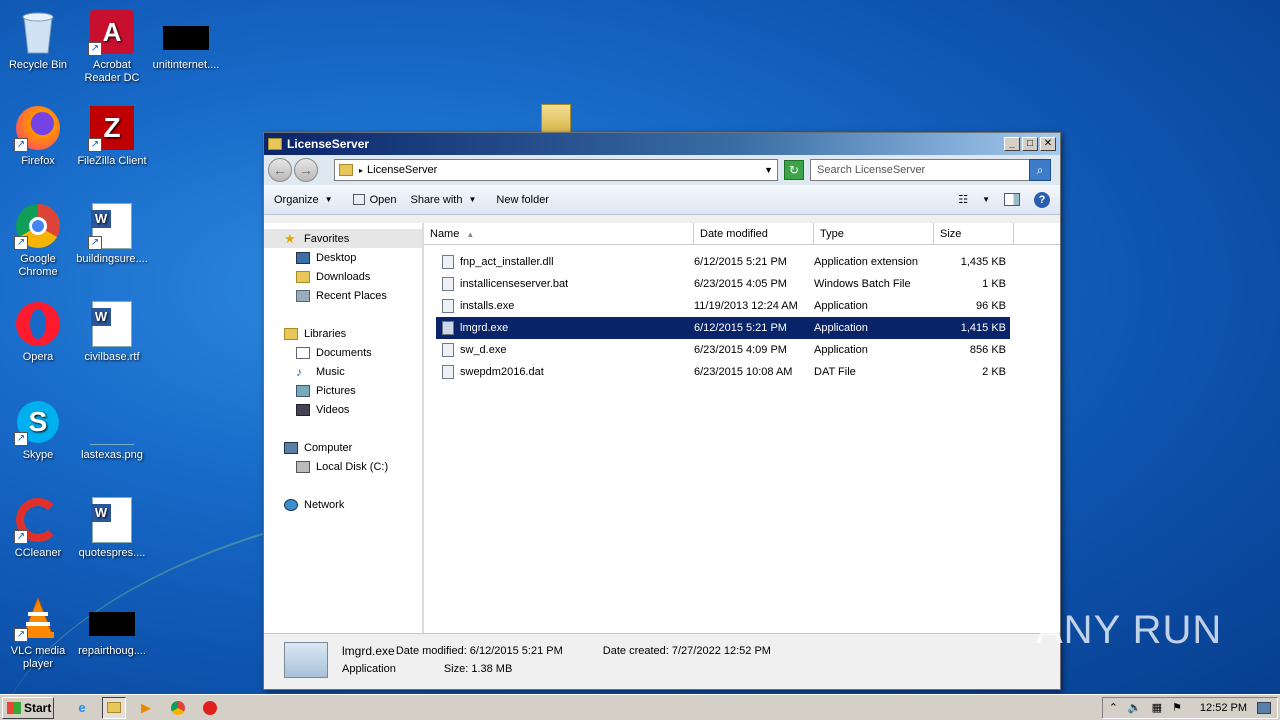 The image size is (1280, 720). I want to click on network-tray-icon: ▦, so click(1157, 707).